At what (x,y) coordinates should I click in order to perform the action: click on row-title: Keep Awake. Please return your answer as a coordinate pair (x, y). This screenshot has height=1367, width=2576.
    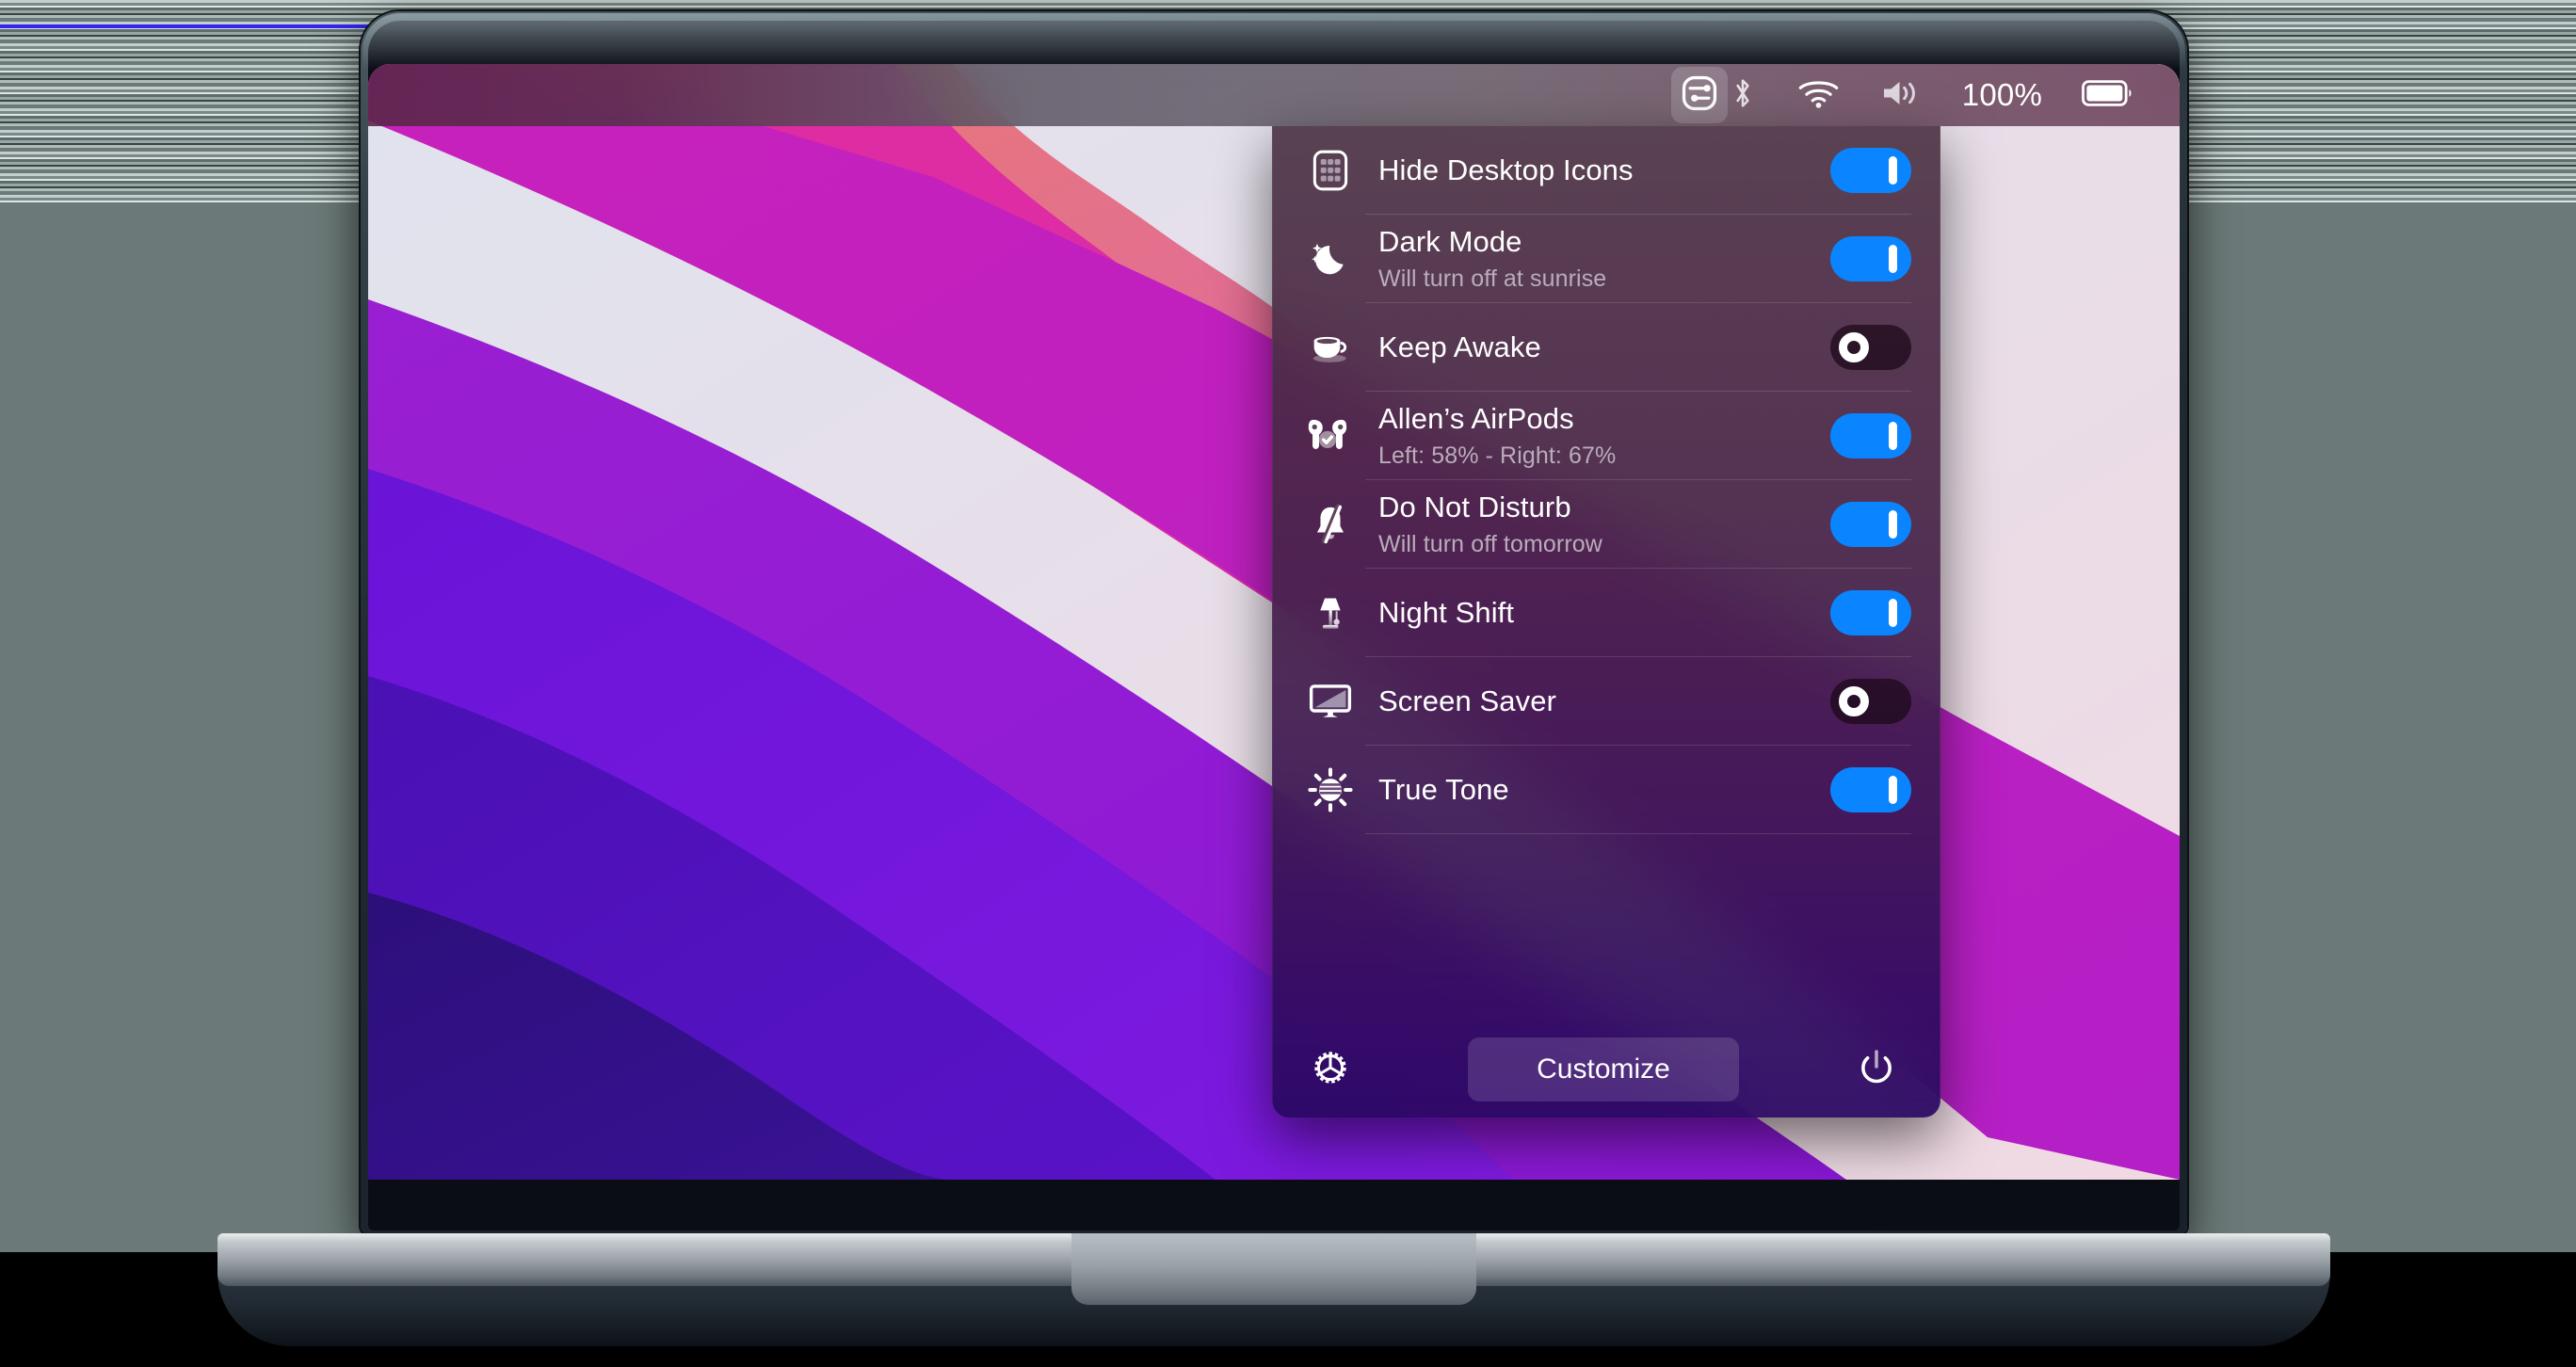
    Looking at the image, I should click on (1459, 346).